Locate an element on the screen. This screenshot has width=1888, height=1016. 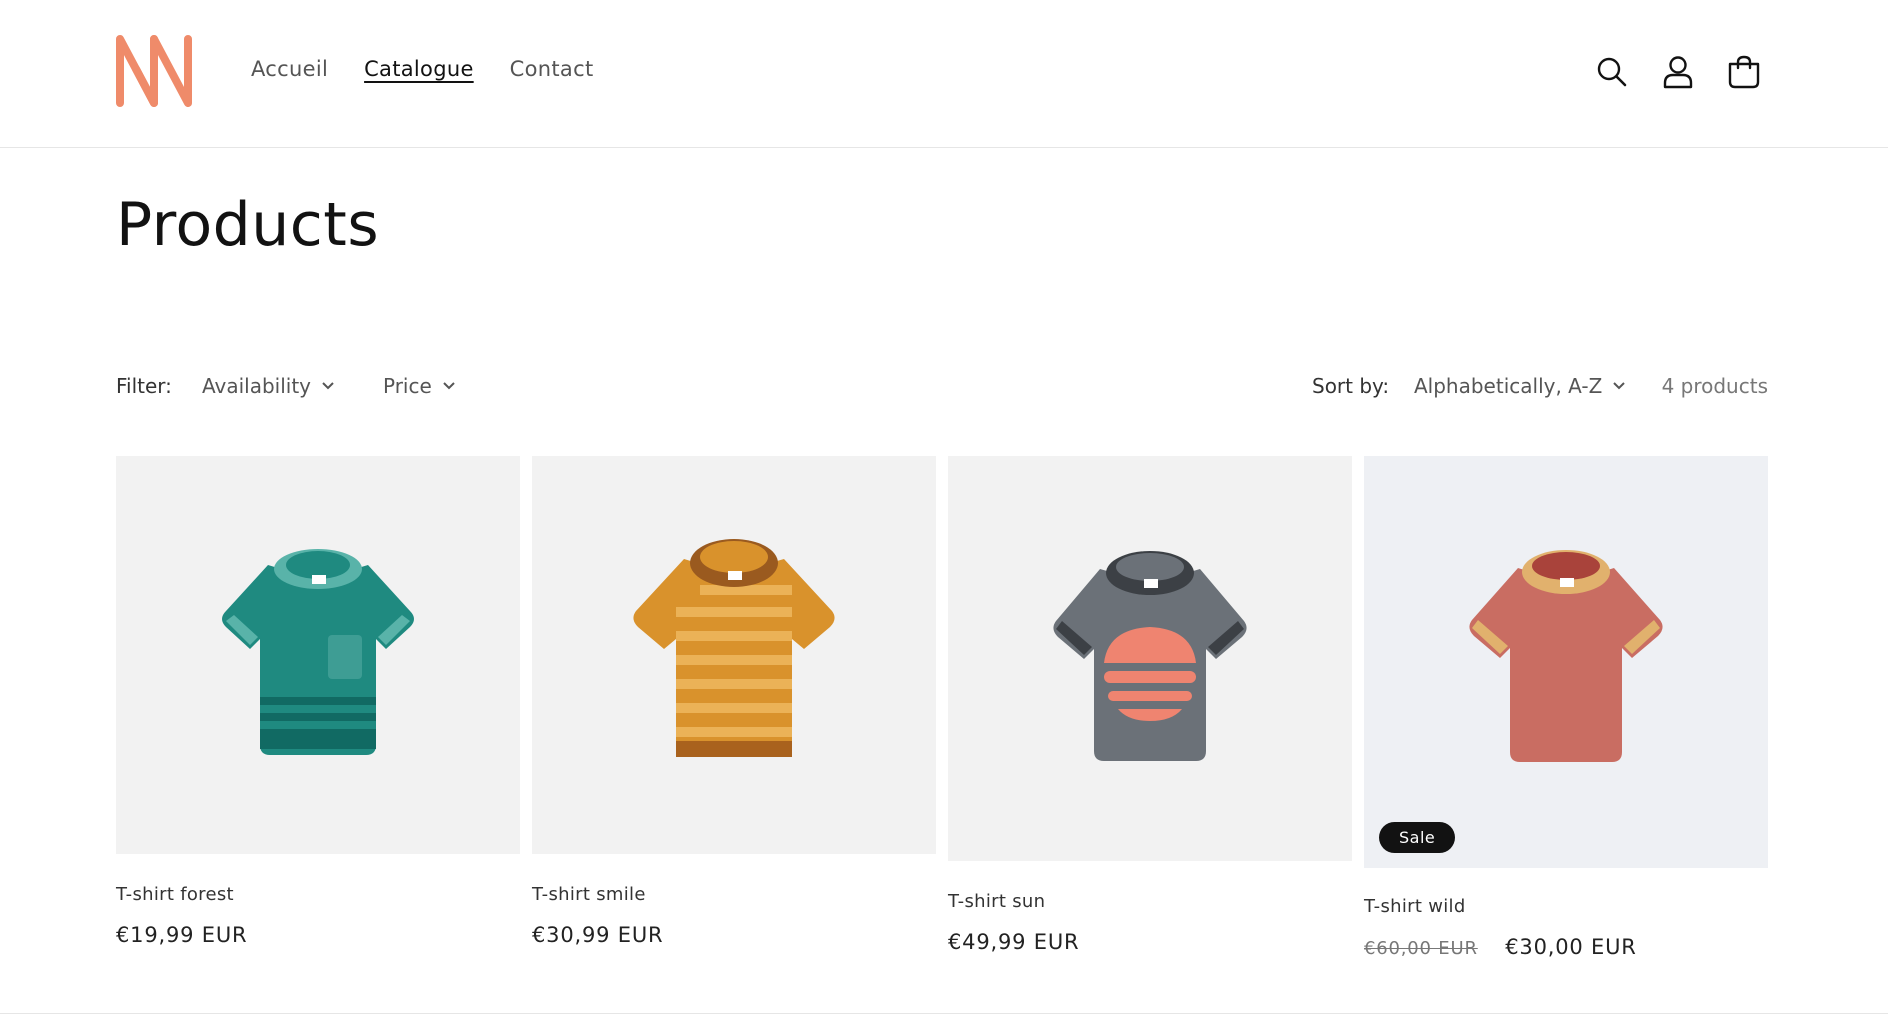
product-price: €49,99 EUR is located at coordinates (1014, 942).